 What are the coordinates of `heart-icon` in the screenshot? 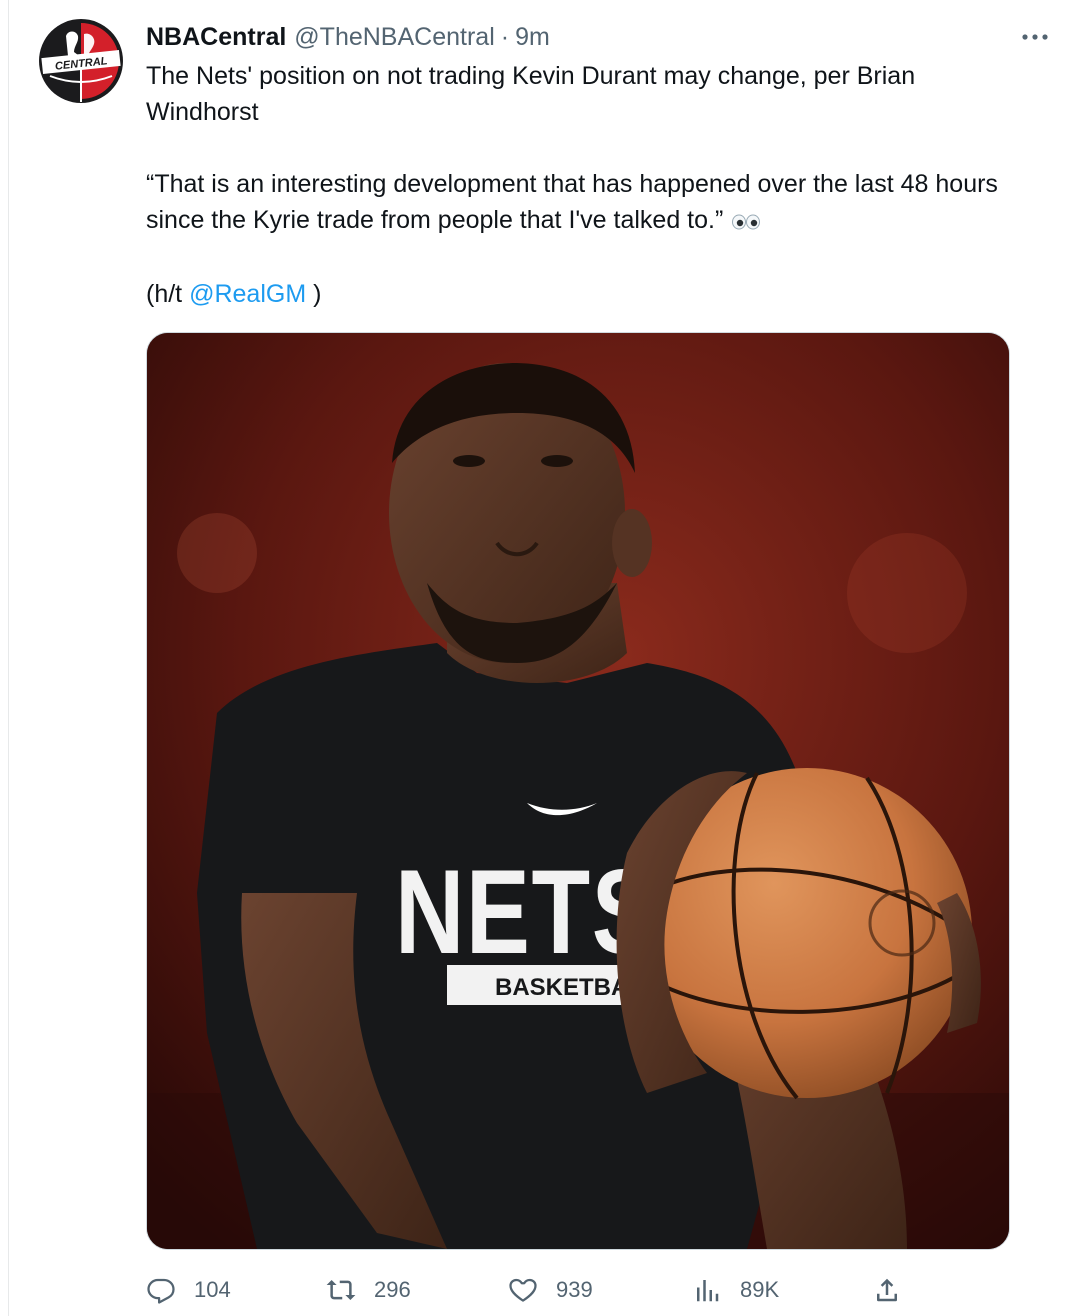 It's located at (523, 1290).